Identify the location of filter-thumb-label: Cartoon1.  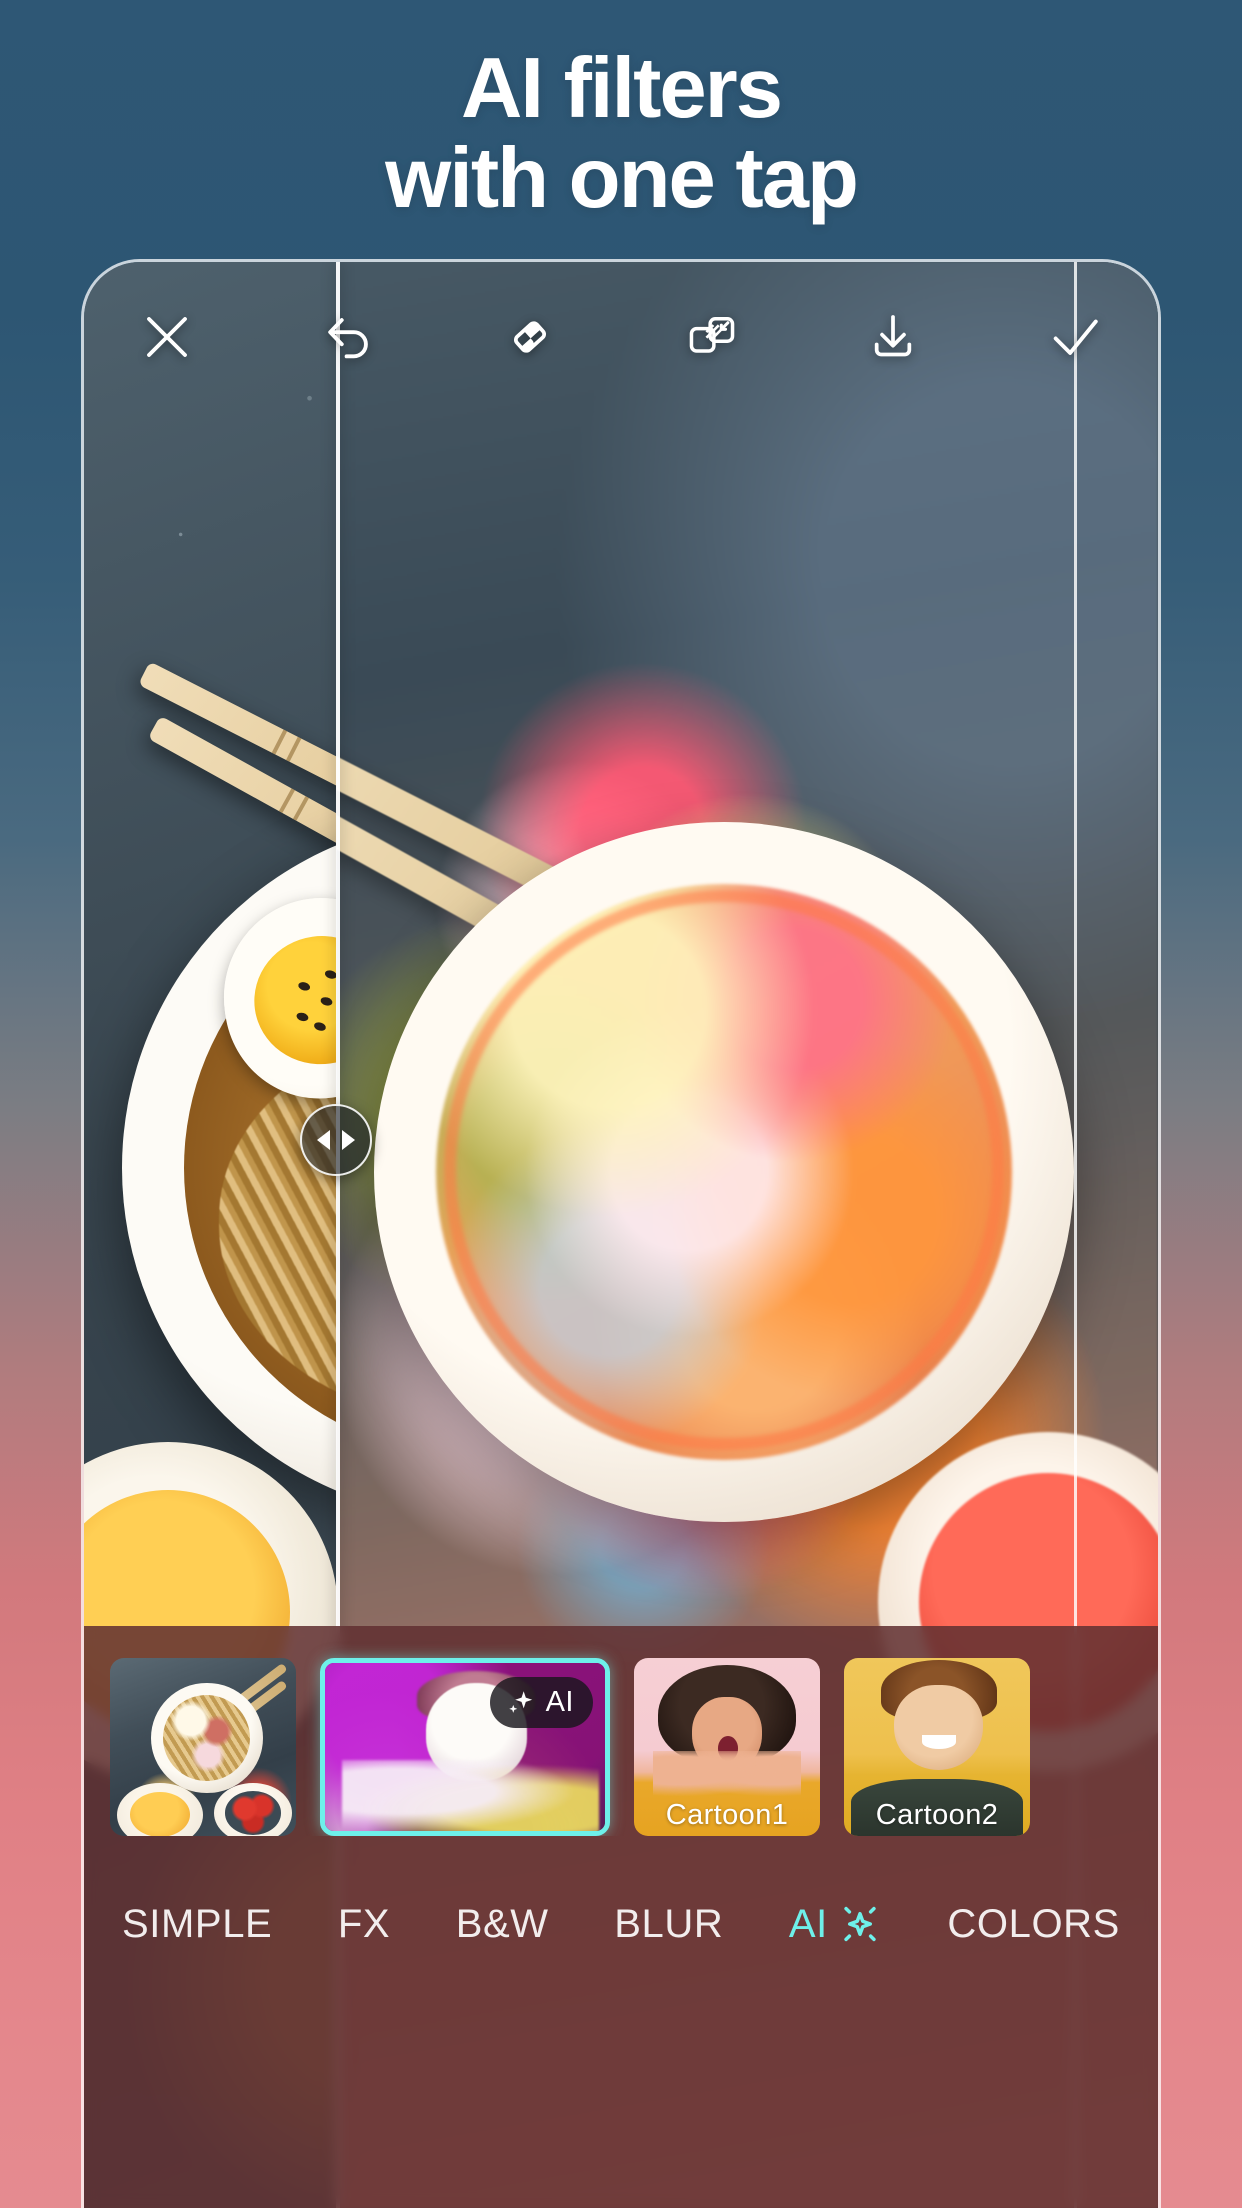
(727, 1814).